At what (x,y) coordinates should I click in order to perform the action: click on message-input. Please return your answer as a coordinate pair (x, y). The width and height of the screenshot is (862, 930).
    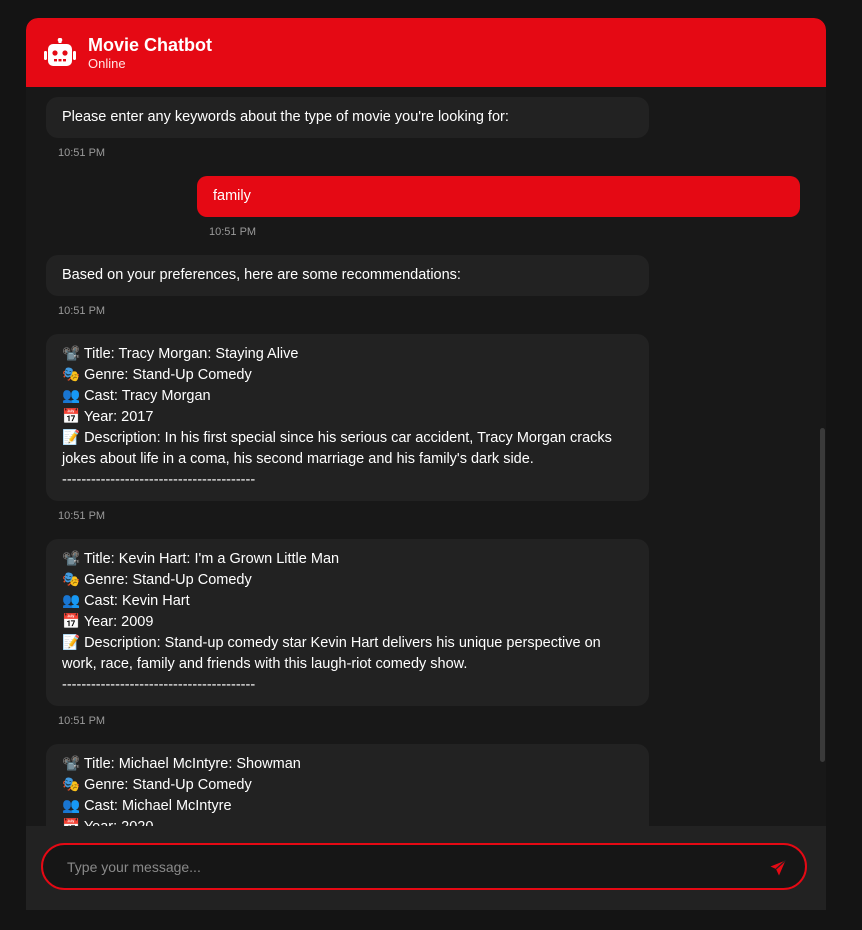
    Looking at the image, I should click on (424, 866).